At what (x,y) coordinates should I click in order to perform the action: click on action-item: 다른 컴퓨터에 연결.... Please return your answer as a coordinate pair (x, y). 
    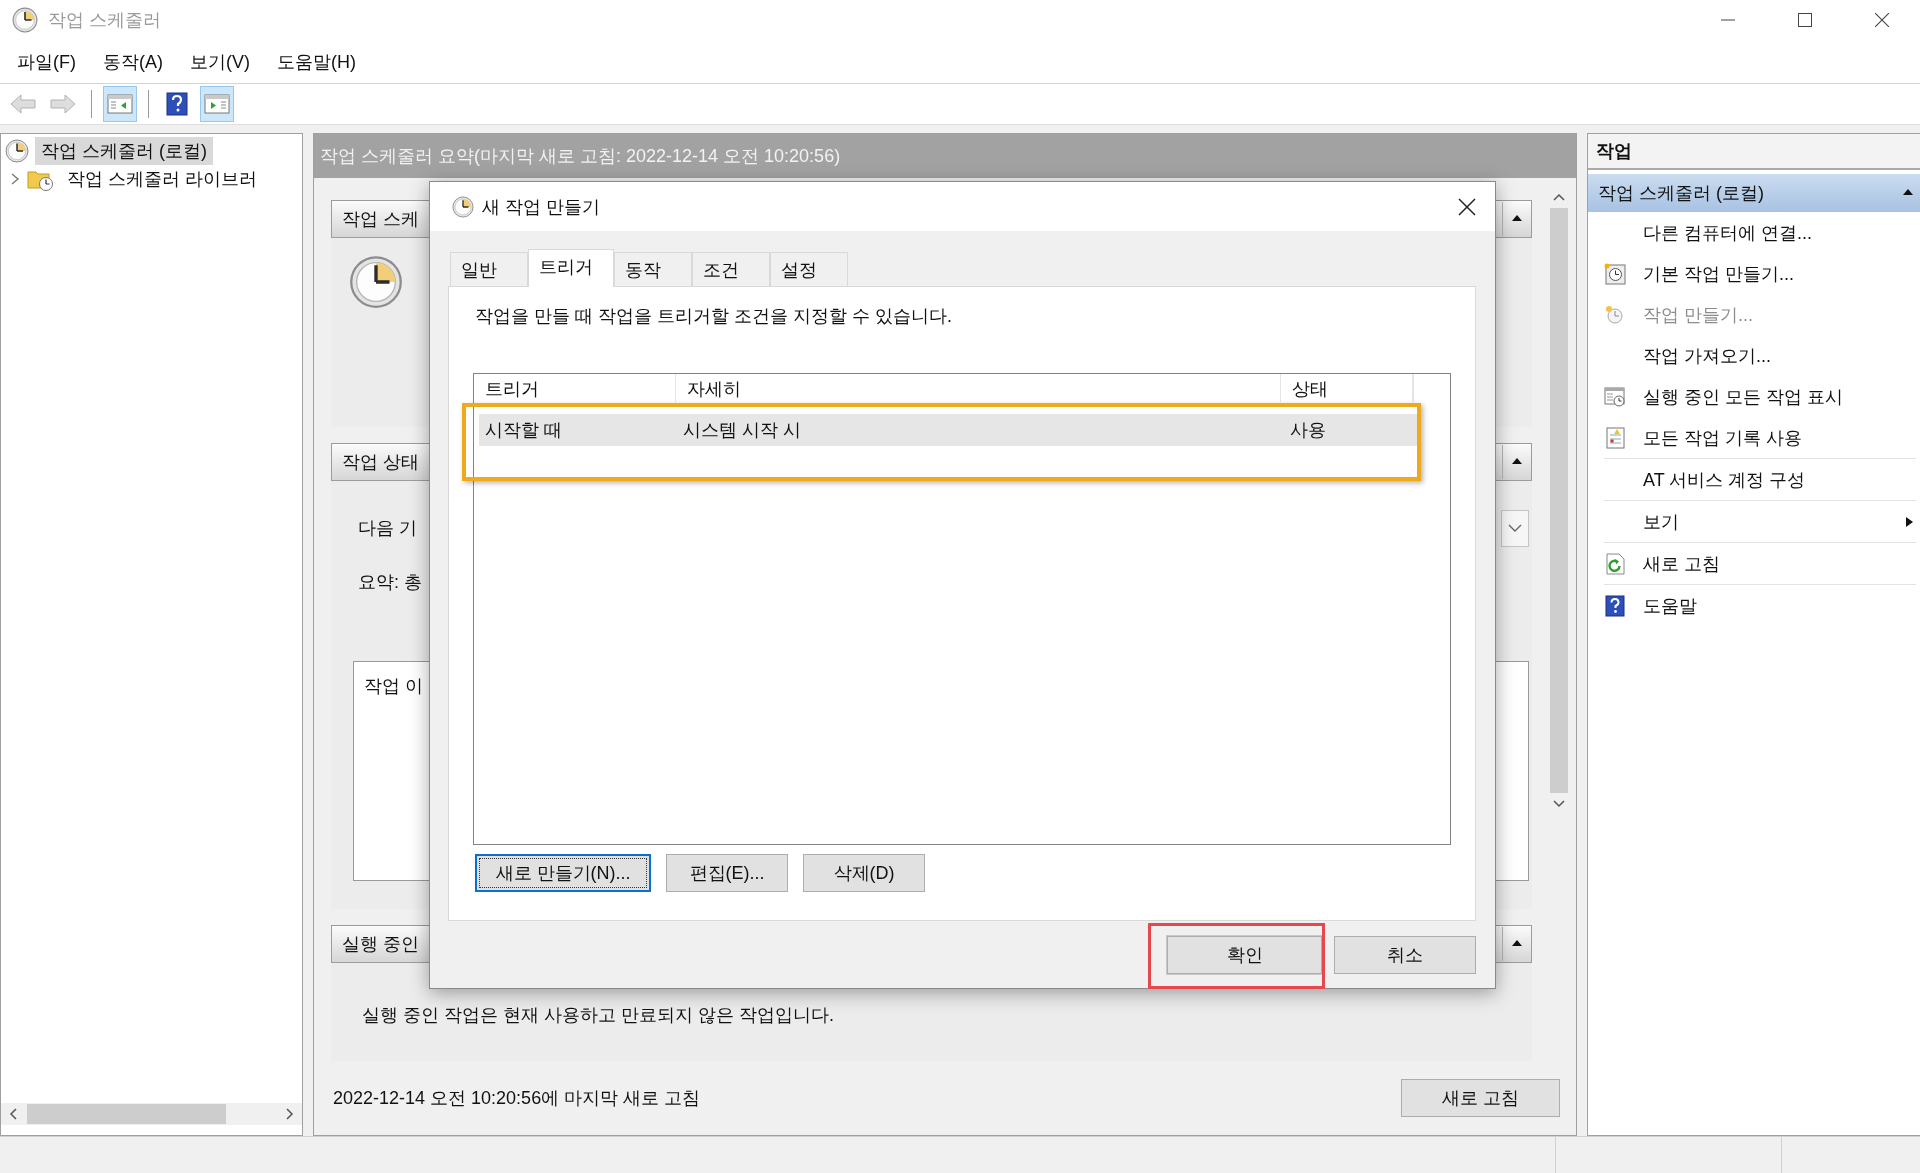
    Looking at the image, I should click on (1779, 232).